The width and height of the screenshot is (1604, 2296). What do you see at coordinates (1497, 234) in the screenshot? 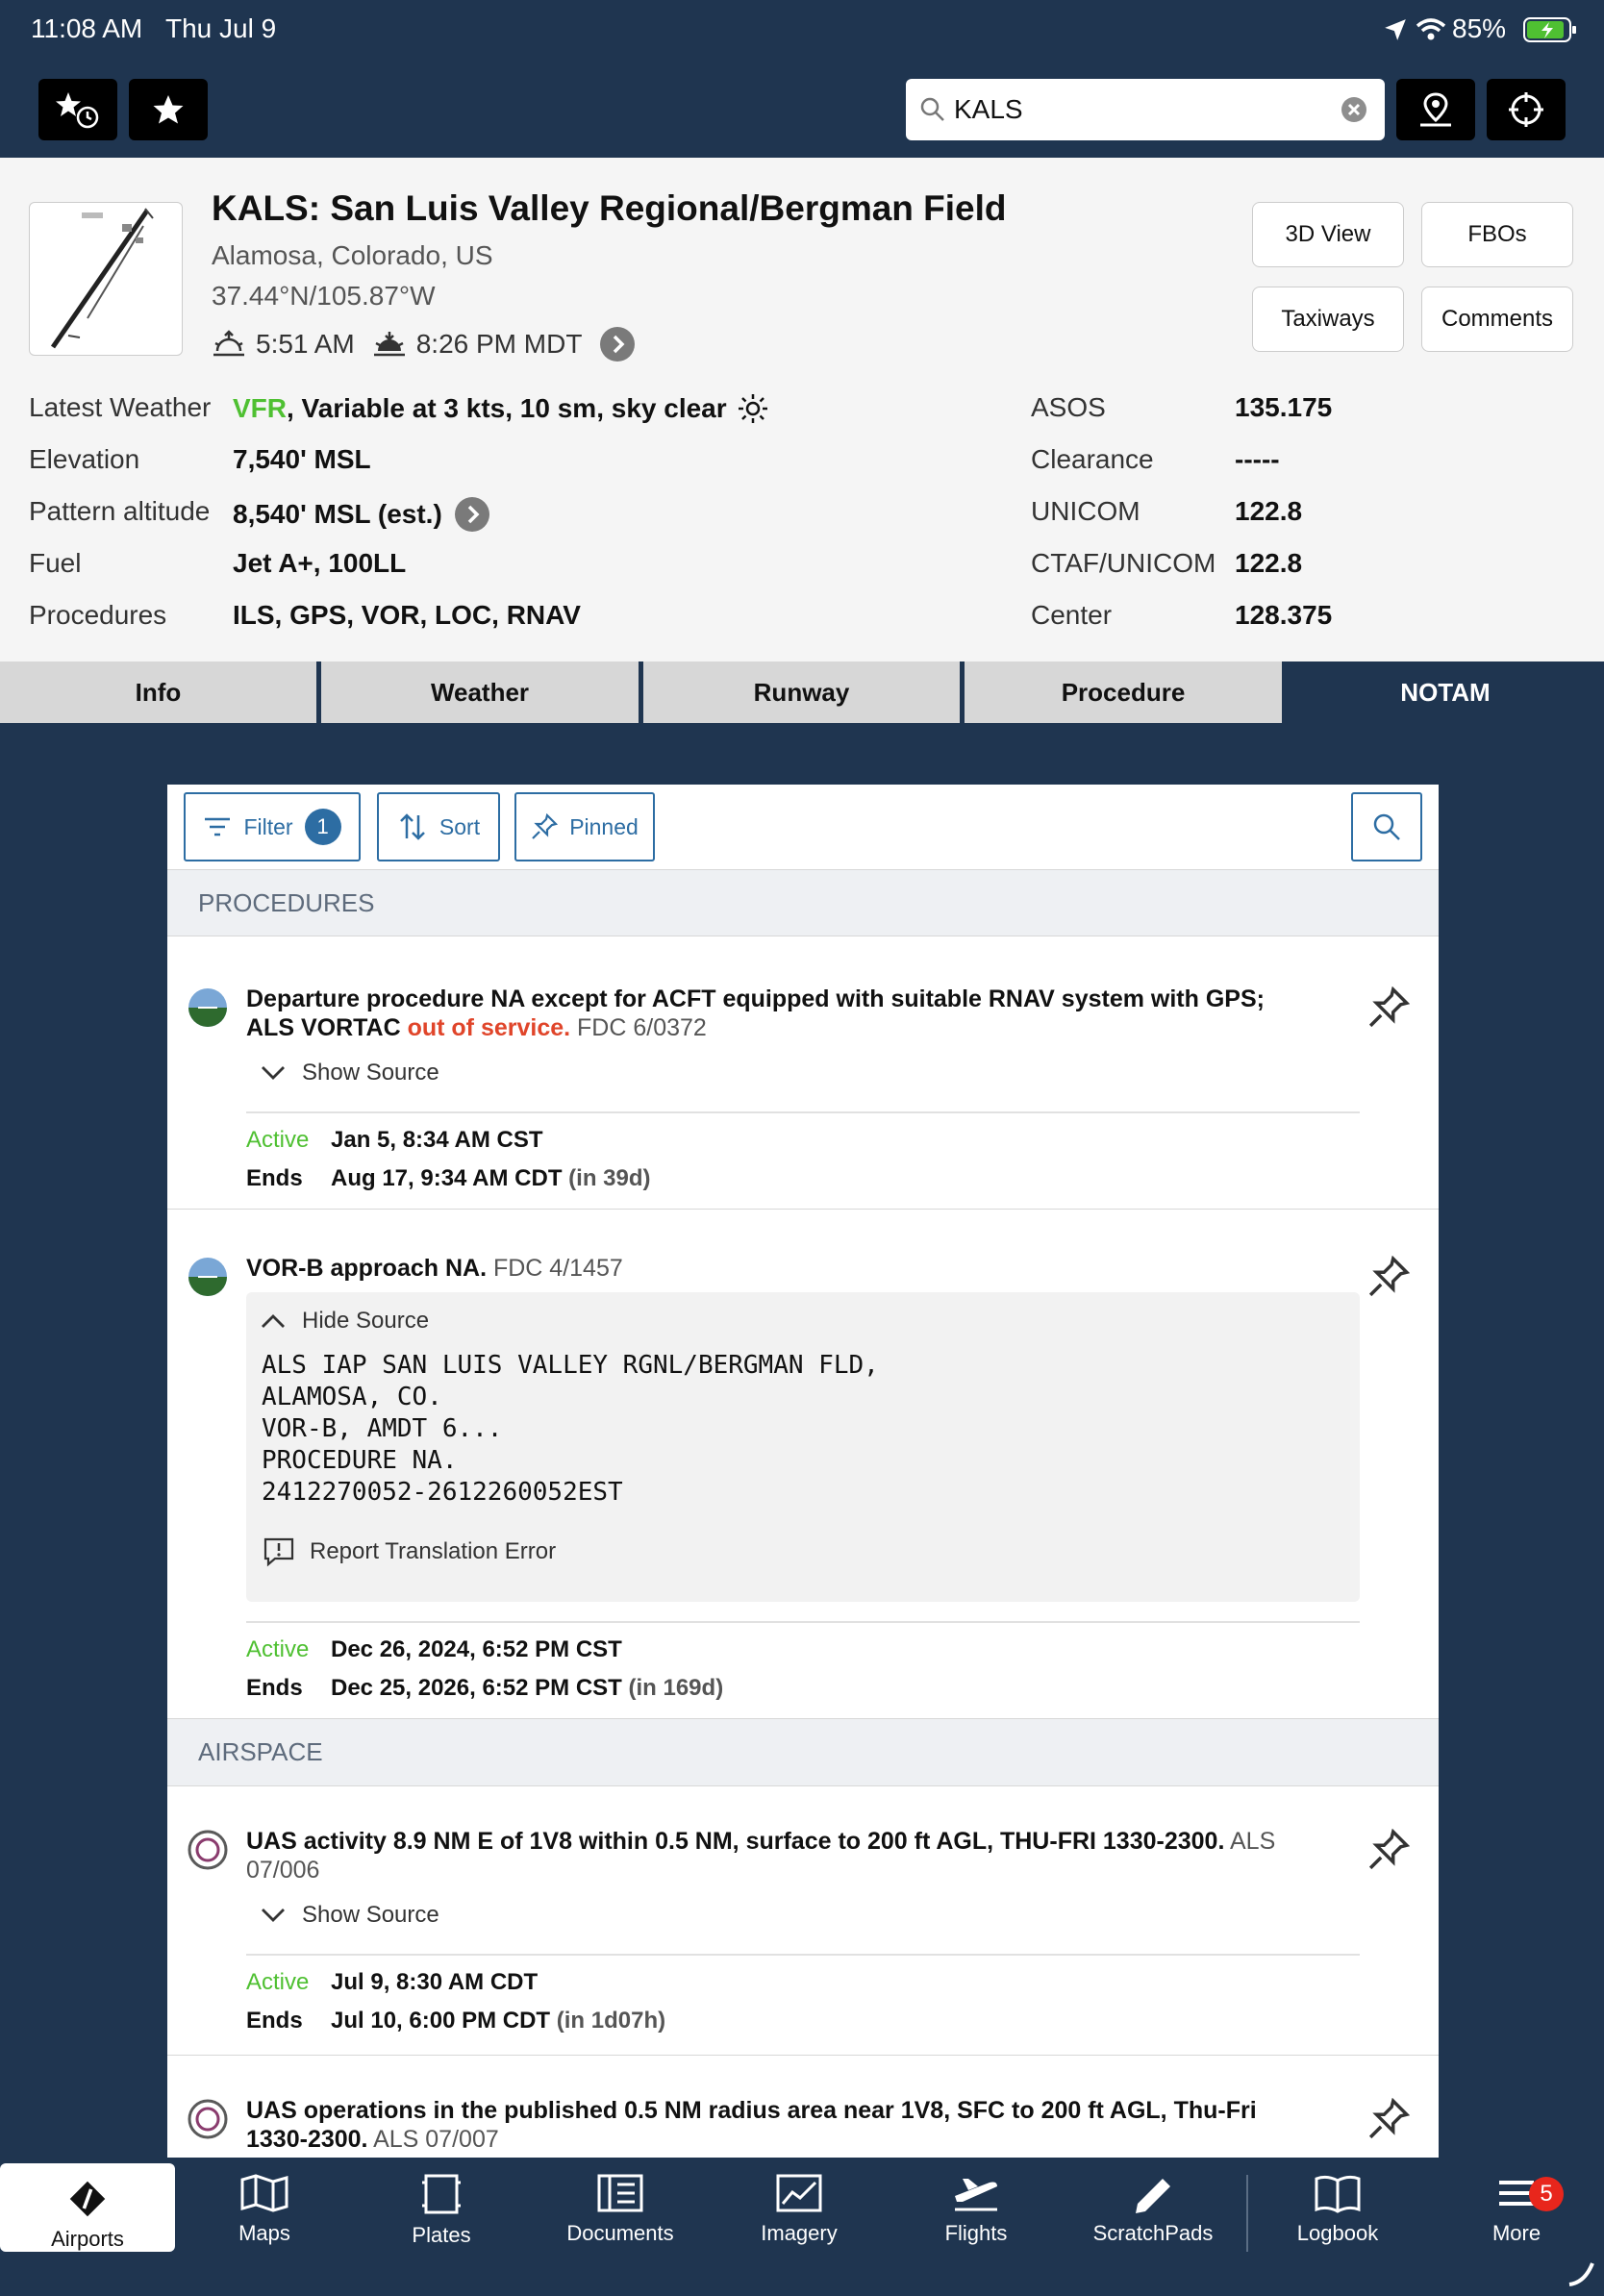
I see `fbos-button: FBOs` at bounding box center [1497, 234].